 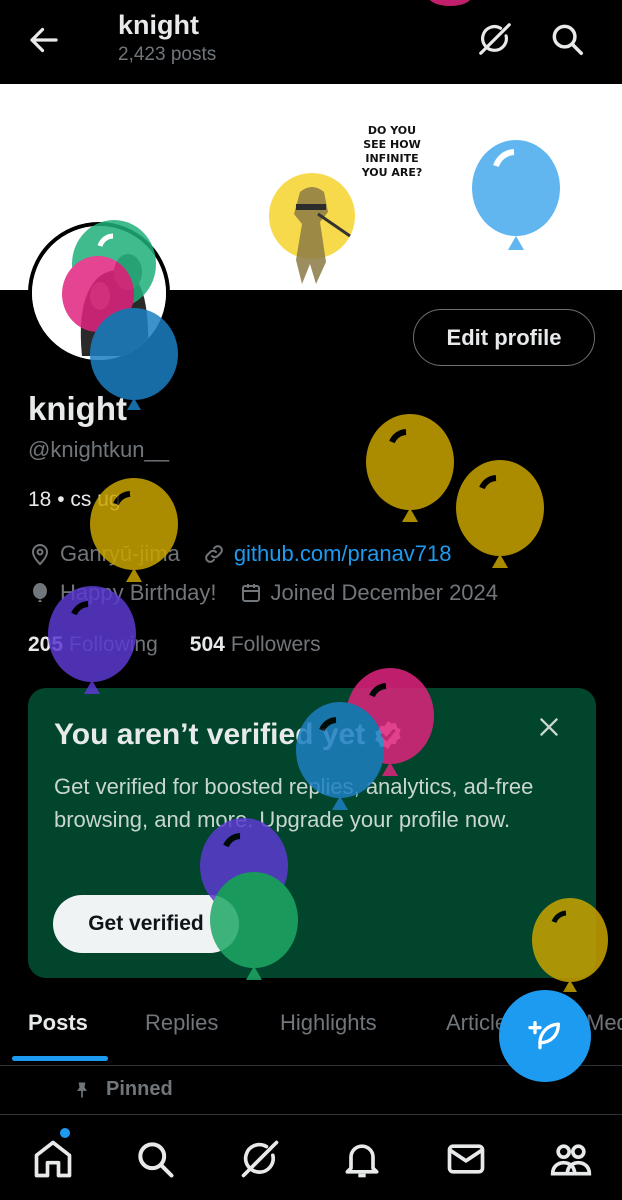 I want to click on arrow-left-icon, so click(x=44, y=40).